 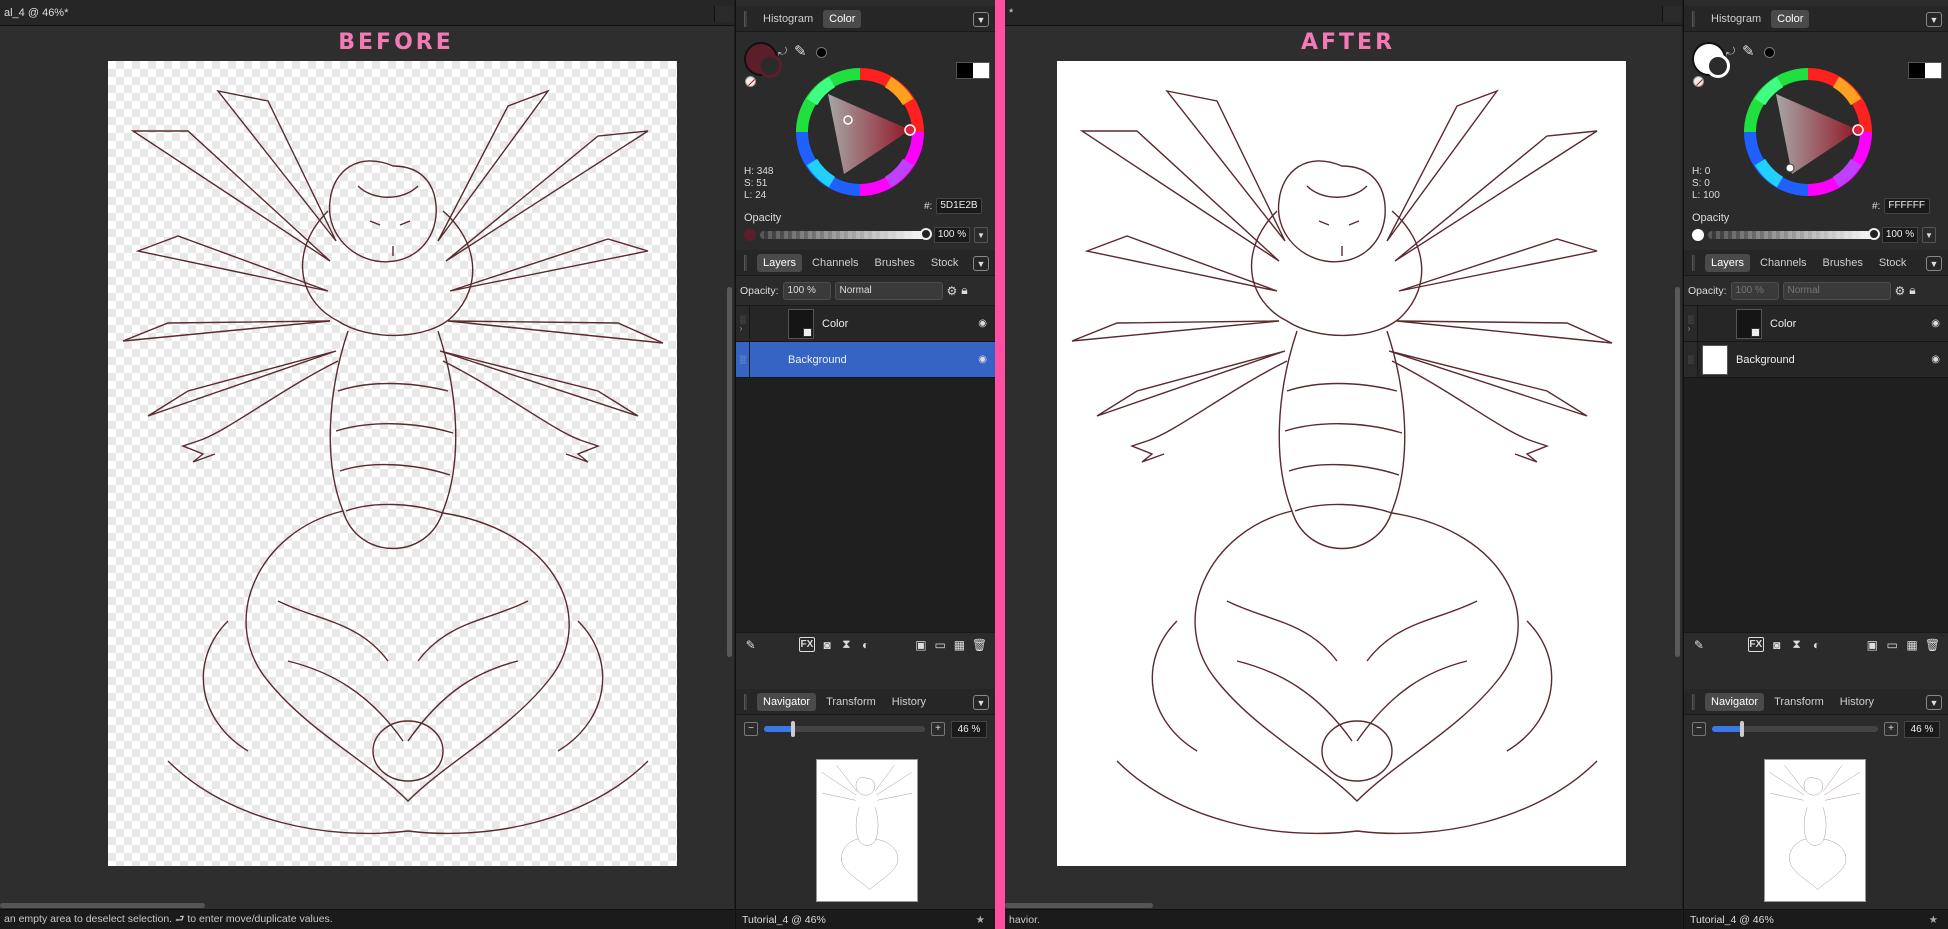 I want to click on star-icon: ★, so click(x=980, y=920).